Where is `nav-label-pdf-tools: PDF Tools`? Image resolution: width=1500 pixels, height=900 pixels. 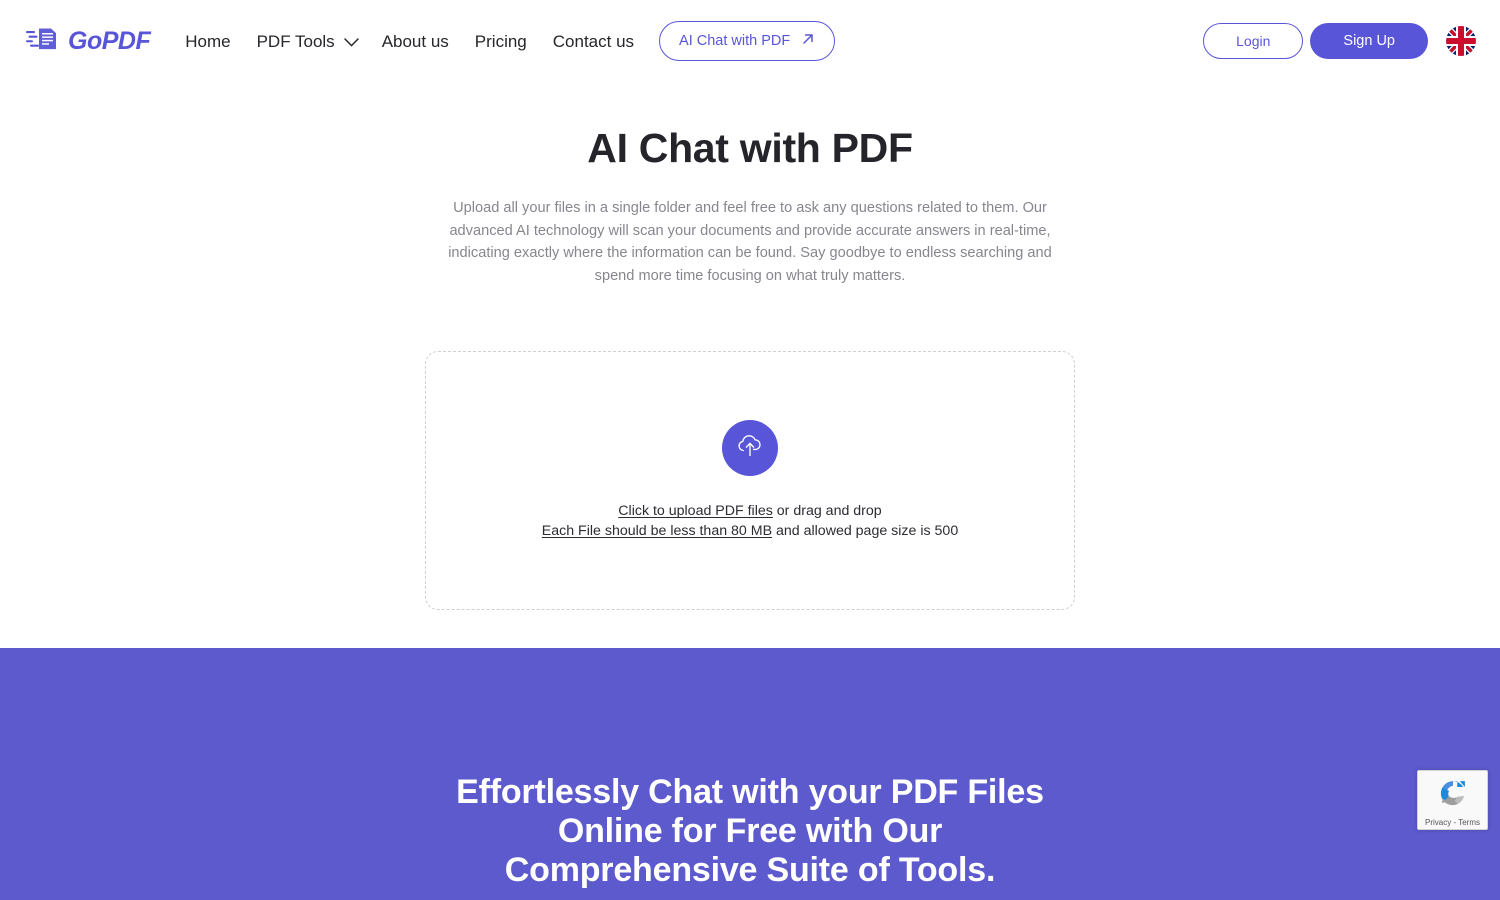
nav-label-pdf-tools: PDF Tools is located at coordinates (295, 41).